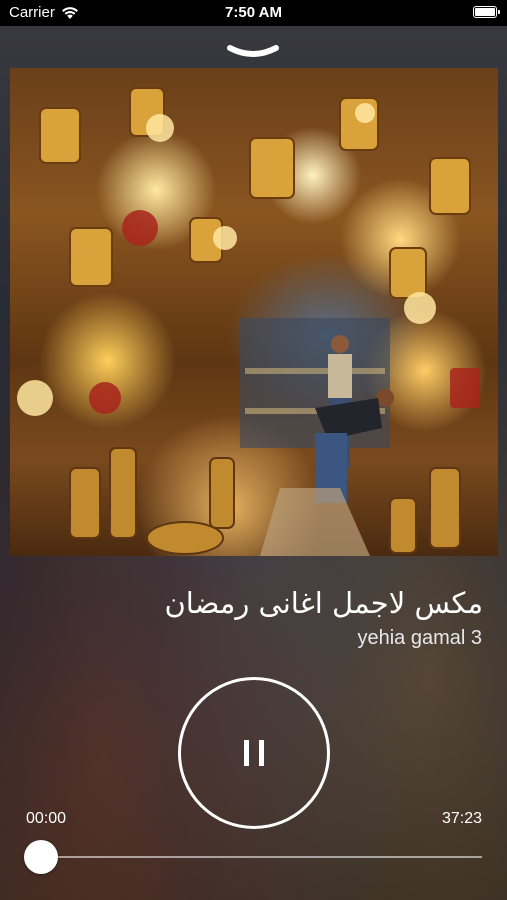  Describe the element at coordinates (246, 753) in the screenshot. I see `pause-bar-left` at that location.